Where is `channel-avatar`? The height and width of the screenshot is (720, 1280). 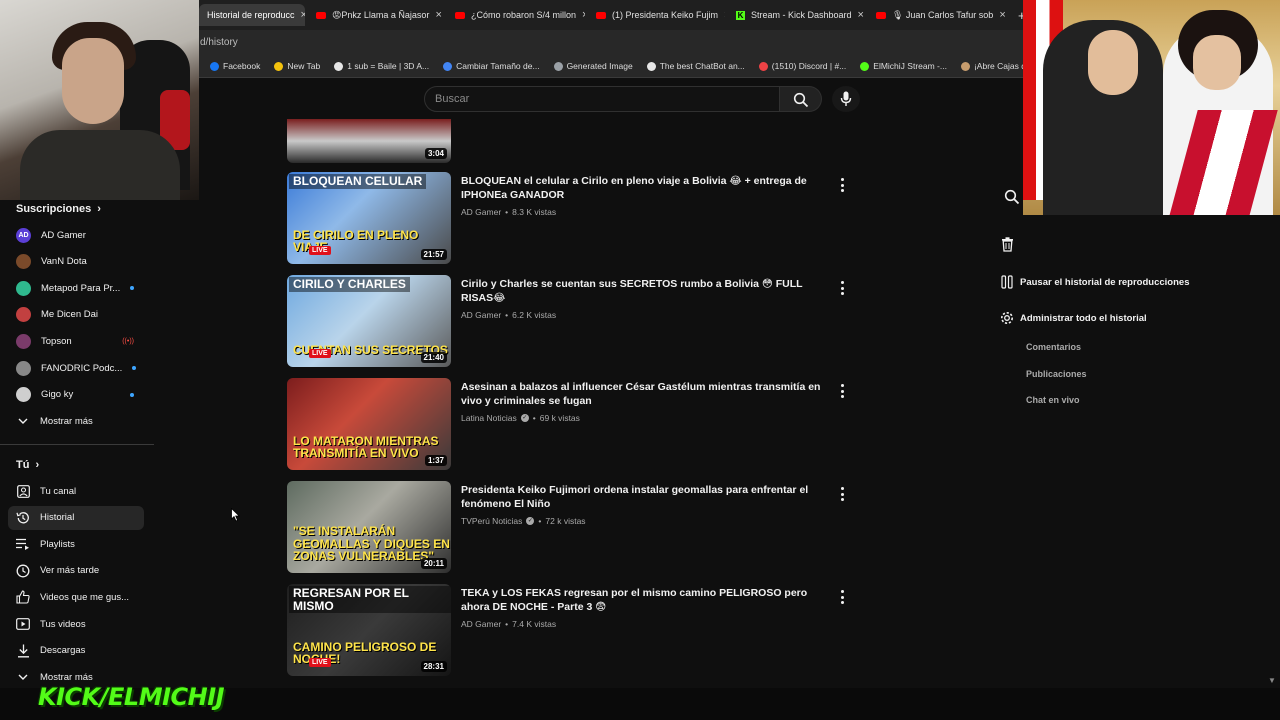 channel-avatar is located at coordinates (23, 341).